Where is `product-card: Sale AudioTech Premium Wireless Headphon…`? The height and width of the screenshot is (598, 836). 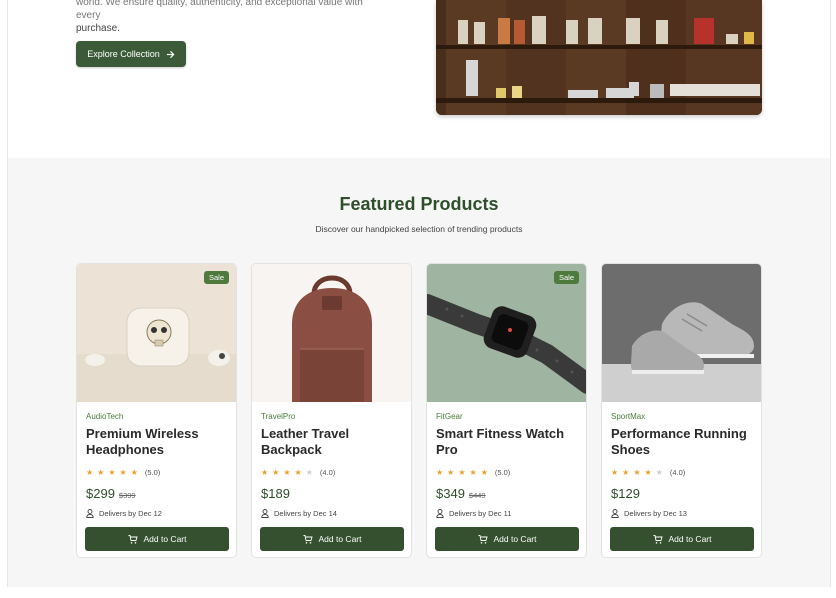
product-card: Sale AudioTech Premium Wireless Headphon… is located at coordinates (156, 410).